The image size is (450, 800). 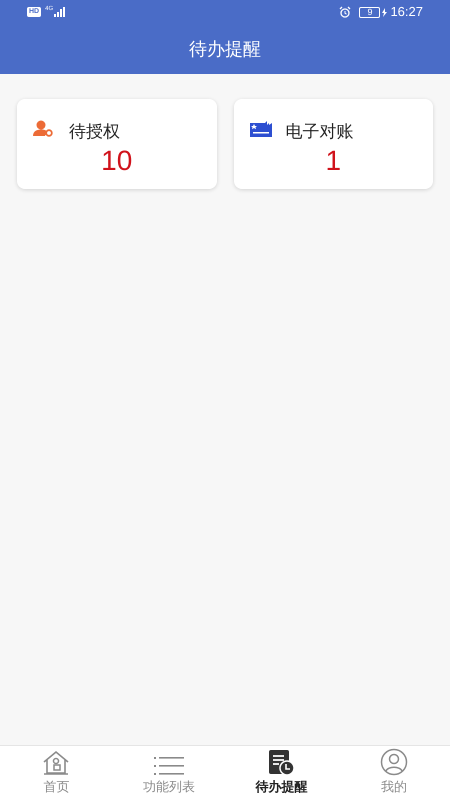 I want to click on pending-count: 10, so click(x=116, y=160).